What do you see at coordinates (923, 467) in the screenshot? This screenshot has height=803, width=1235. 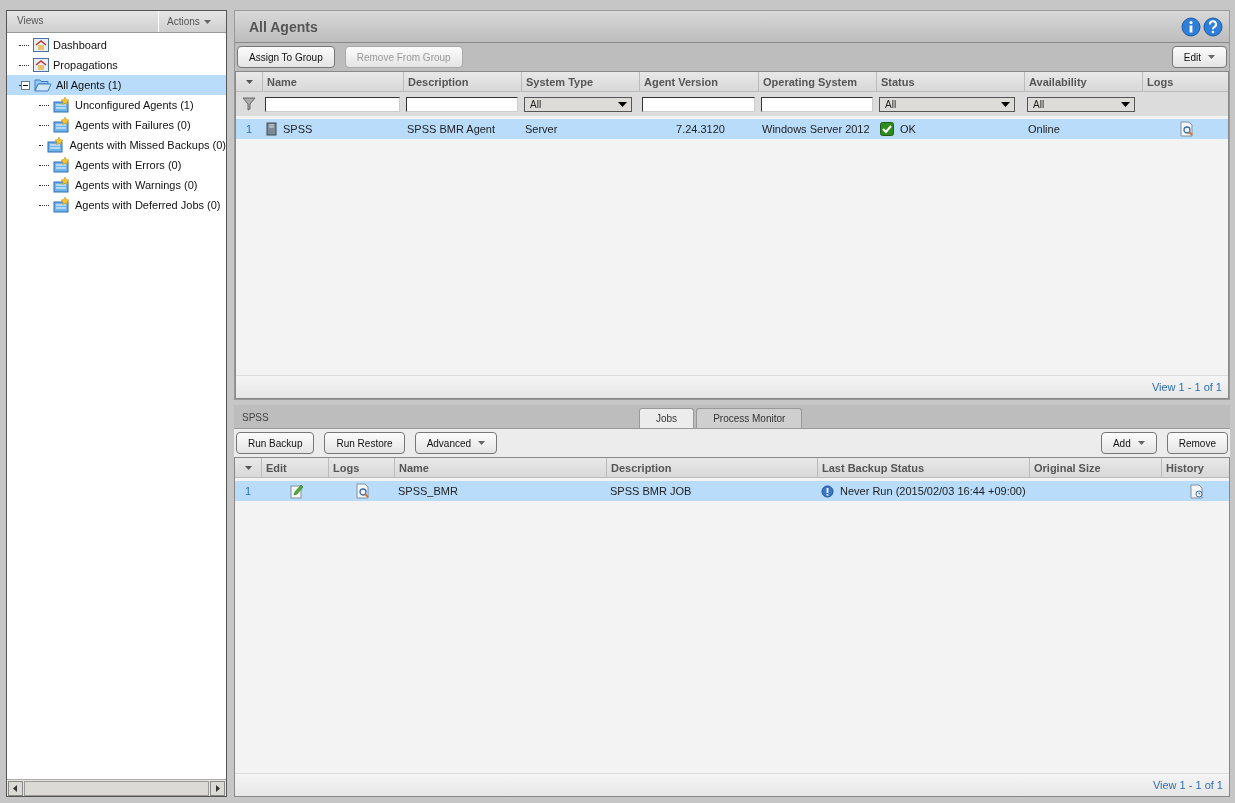 I see `column-header: Last Backup Status` at bounding box center [923, 467].